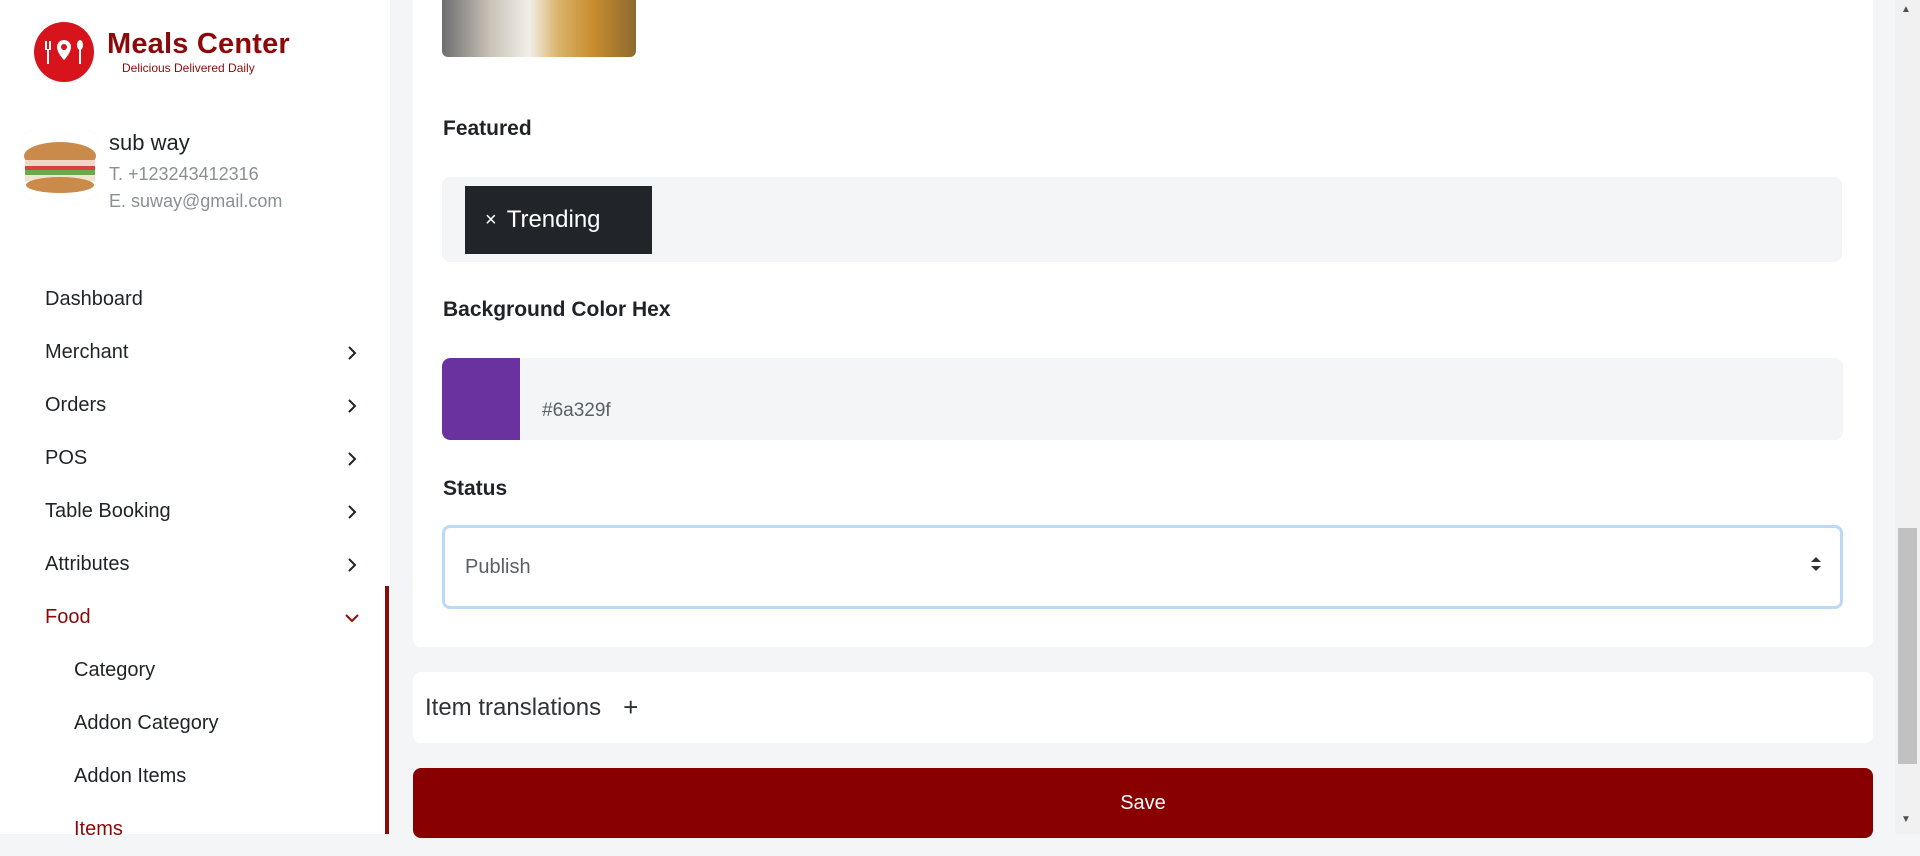 This screenshot has width=1920, height=856. I want to click on profile-name: sub way, so click(149, 142).